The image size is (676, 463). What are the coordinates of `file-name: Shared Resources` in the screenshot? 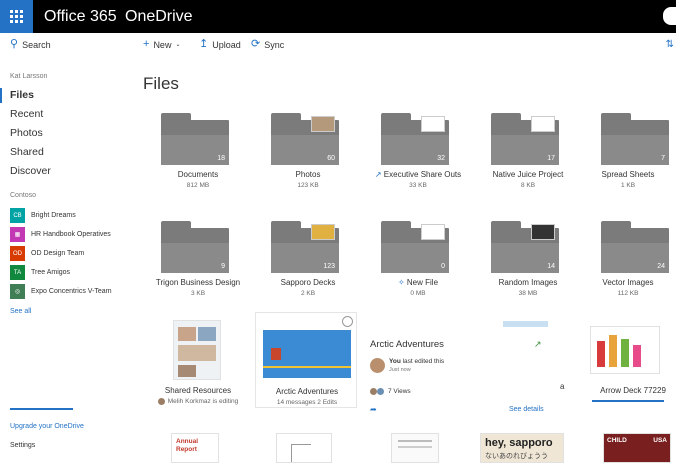 It's located at (198, 390).